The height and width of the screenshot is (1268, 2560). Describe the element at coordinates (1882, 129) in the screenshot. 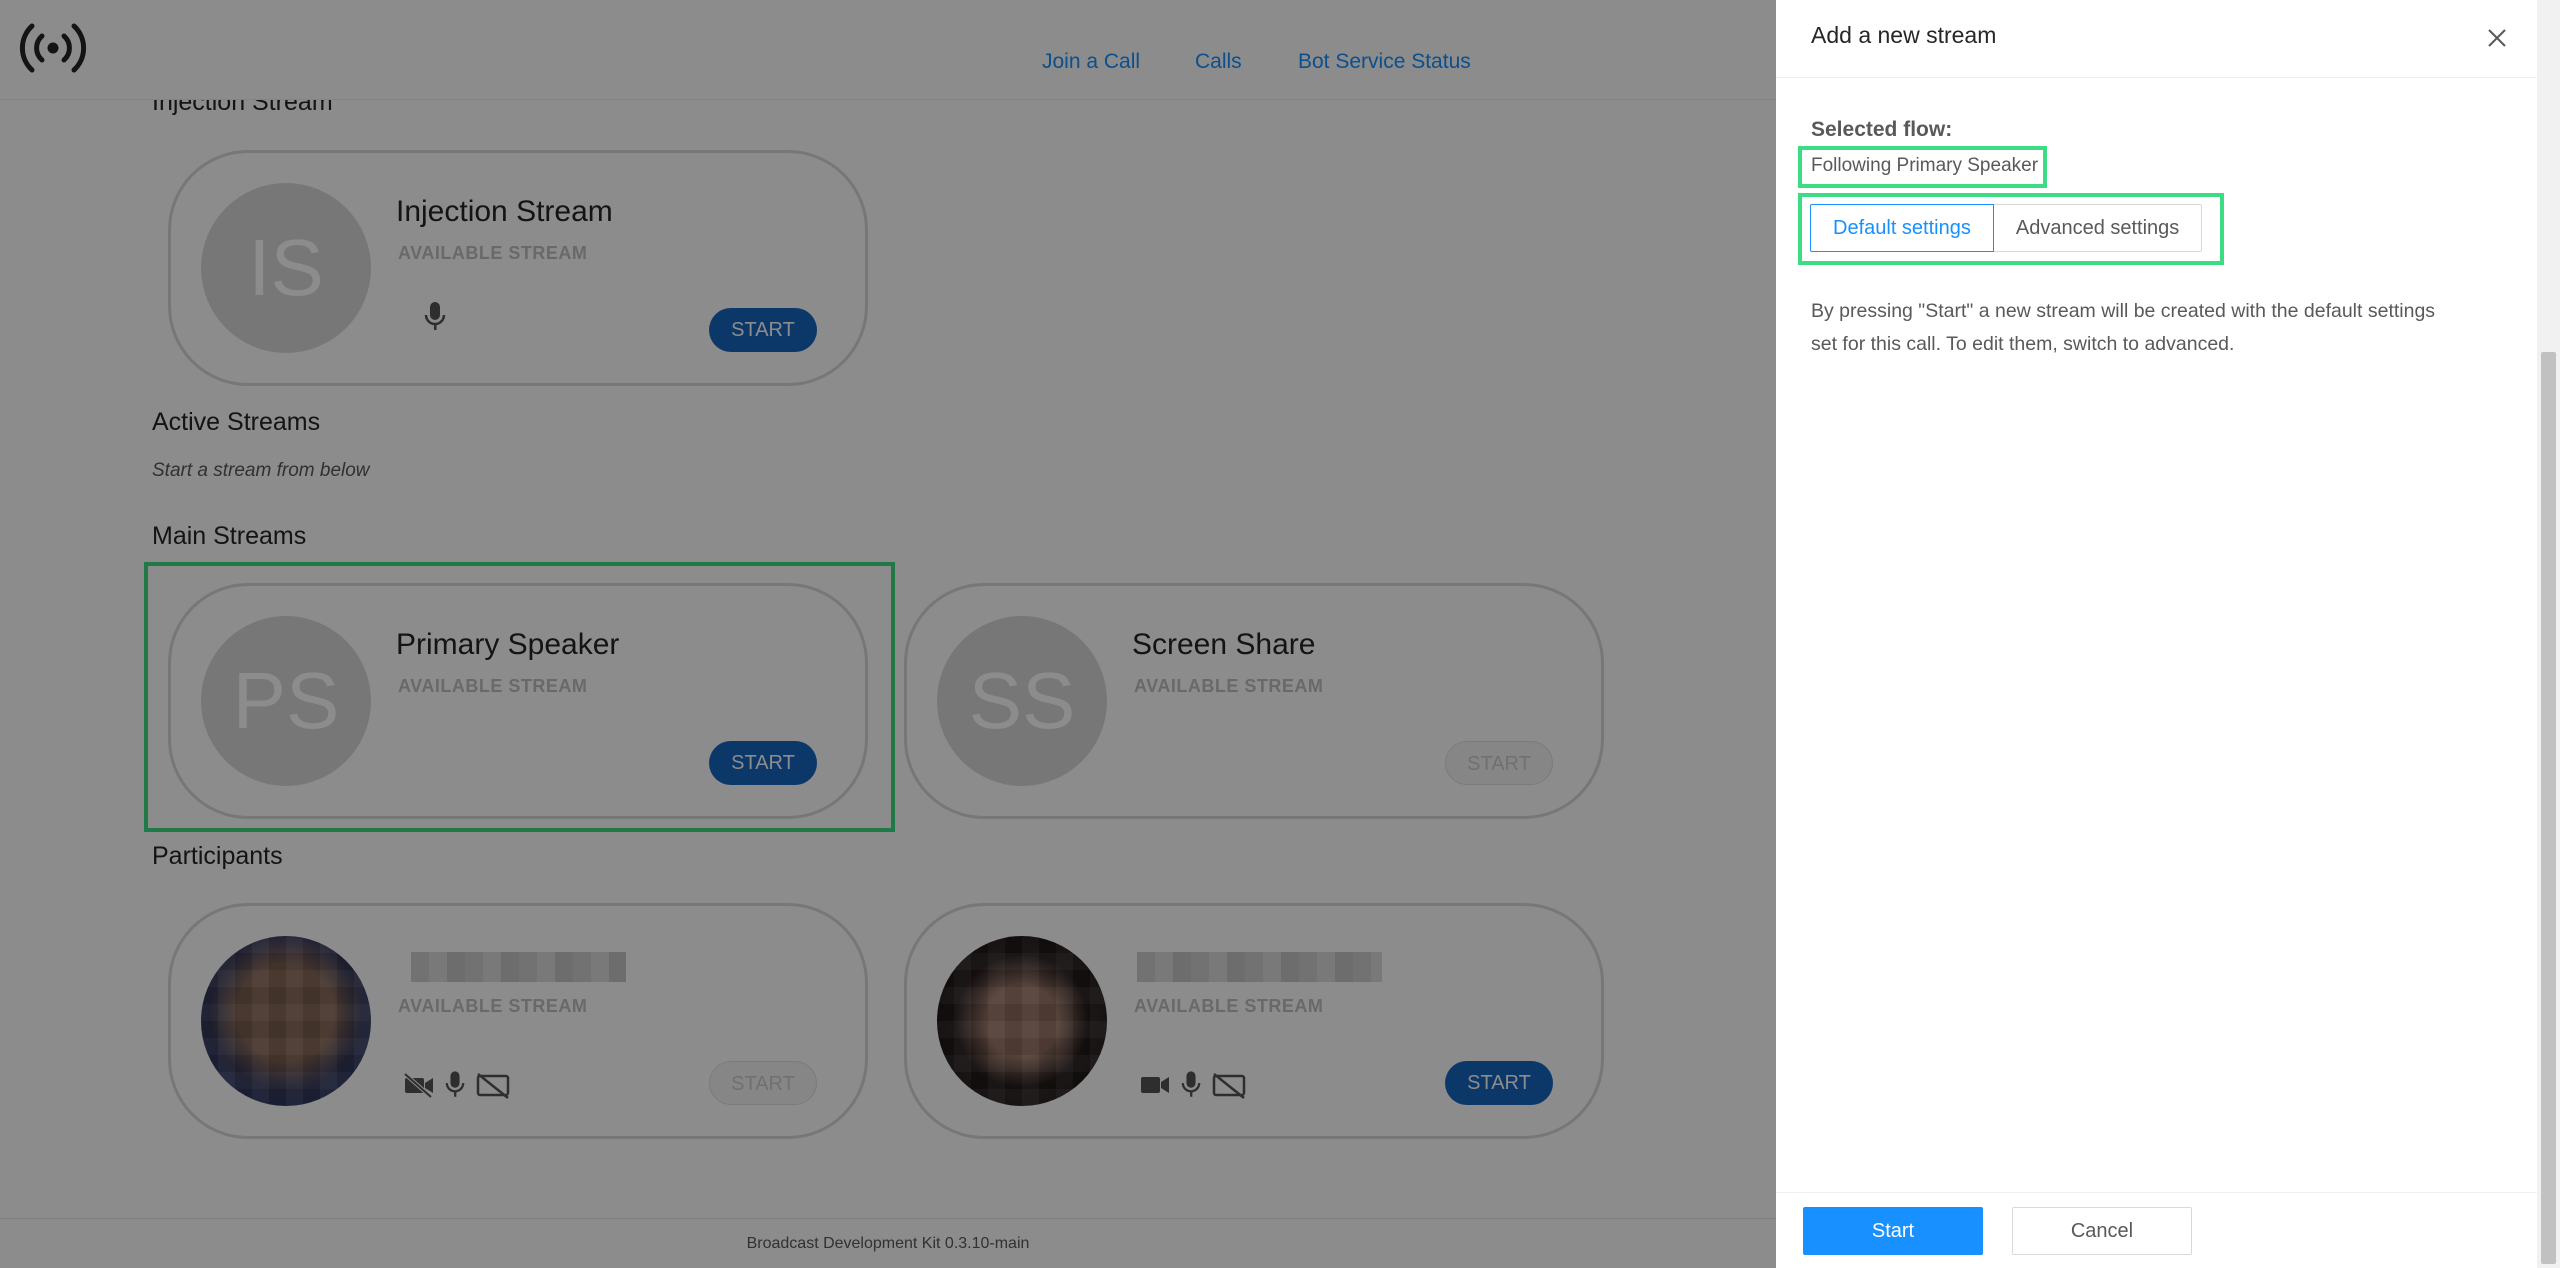

I see `selected-flow-label: Selected flow:` at that location.